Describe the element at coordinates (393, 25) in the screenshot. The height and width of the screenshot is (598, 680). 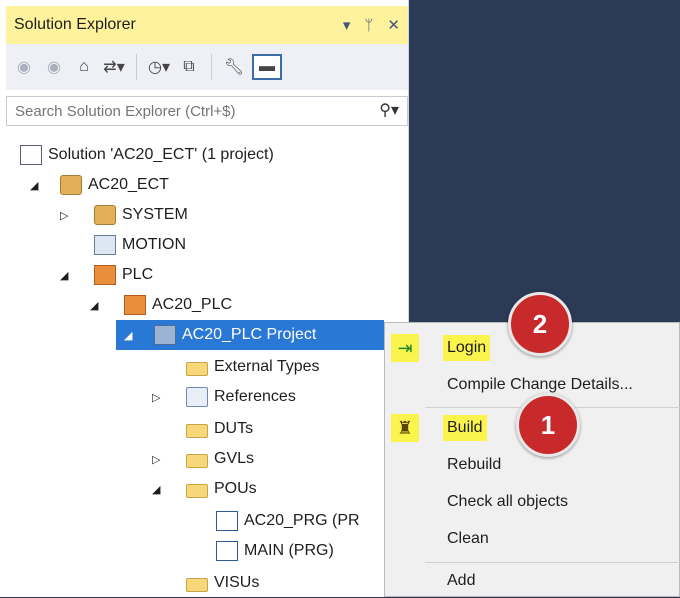
I see `close-icon: ✕` at that location.